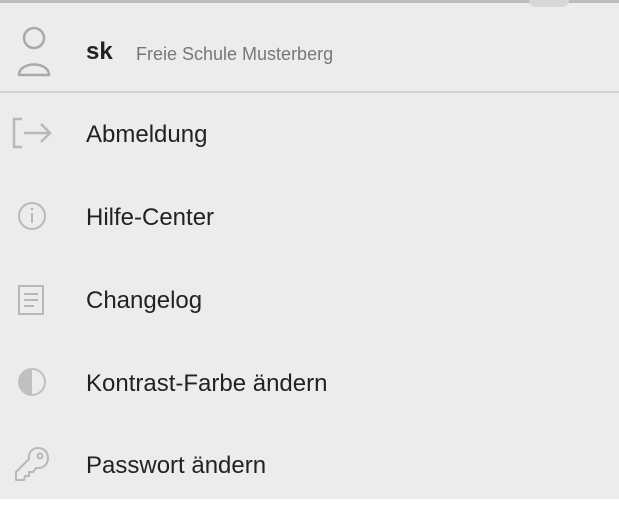  I want to click on info-icon, so click(32, 216).